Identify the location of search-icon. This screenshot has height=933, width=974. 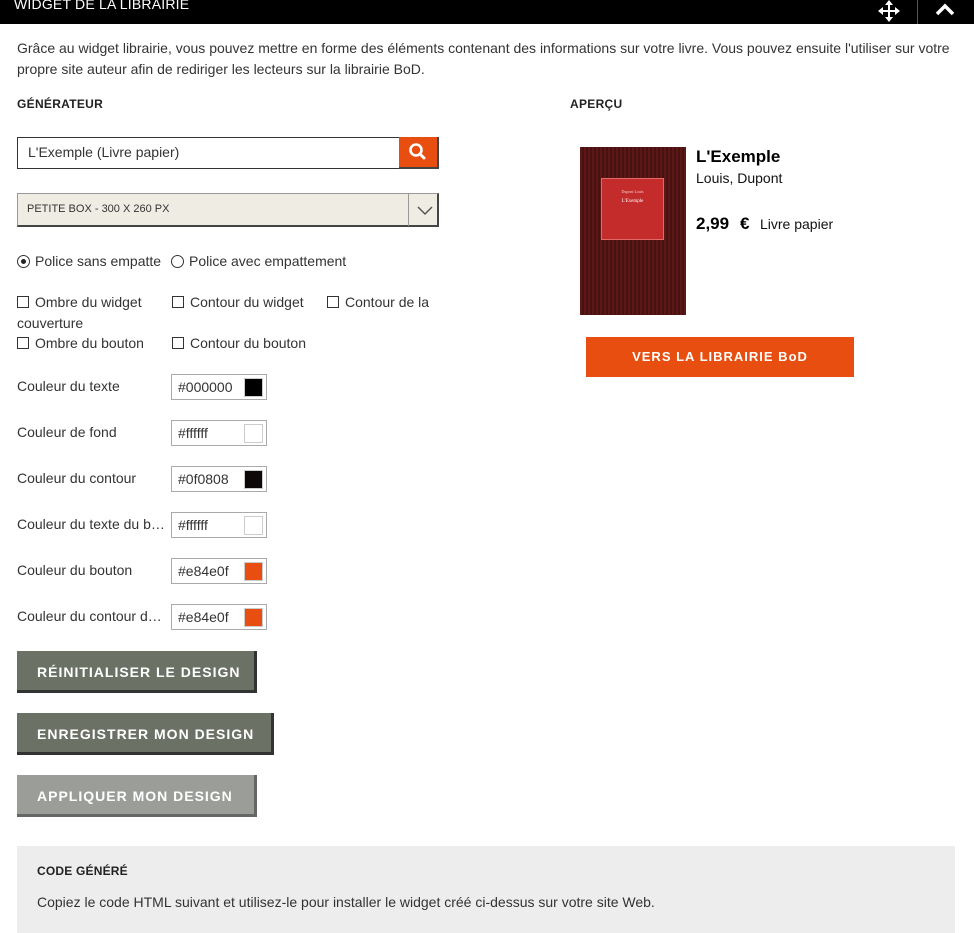
(417, 151).